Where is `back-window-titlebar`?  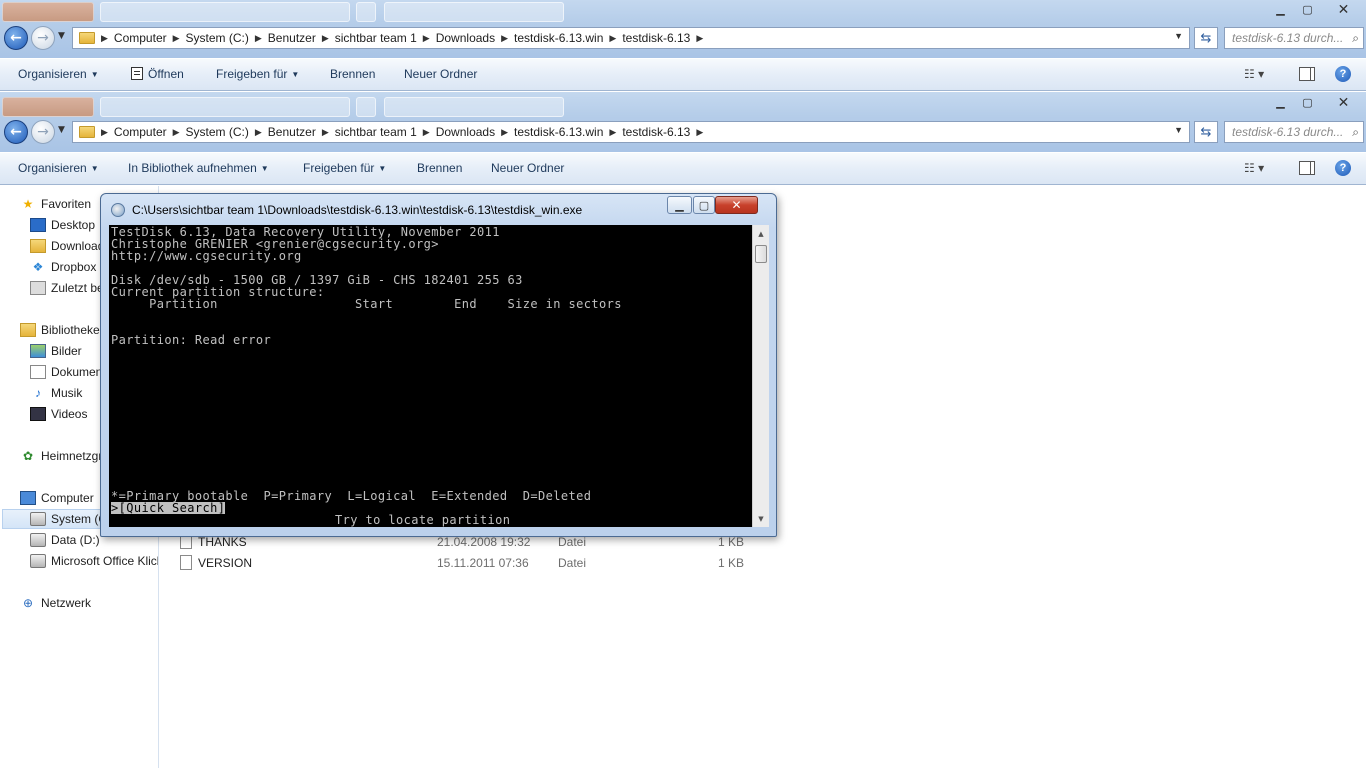 back-window-titlebar is located at coordinates (683, 12).